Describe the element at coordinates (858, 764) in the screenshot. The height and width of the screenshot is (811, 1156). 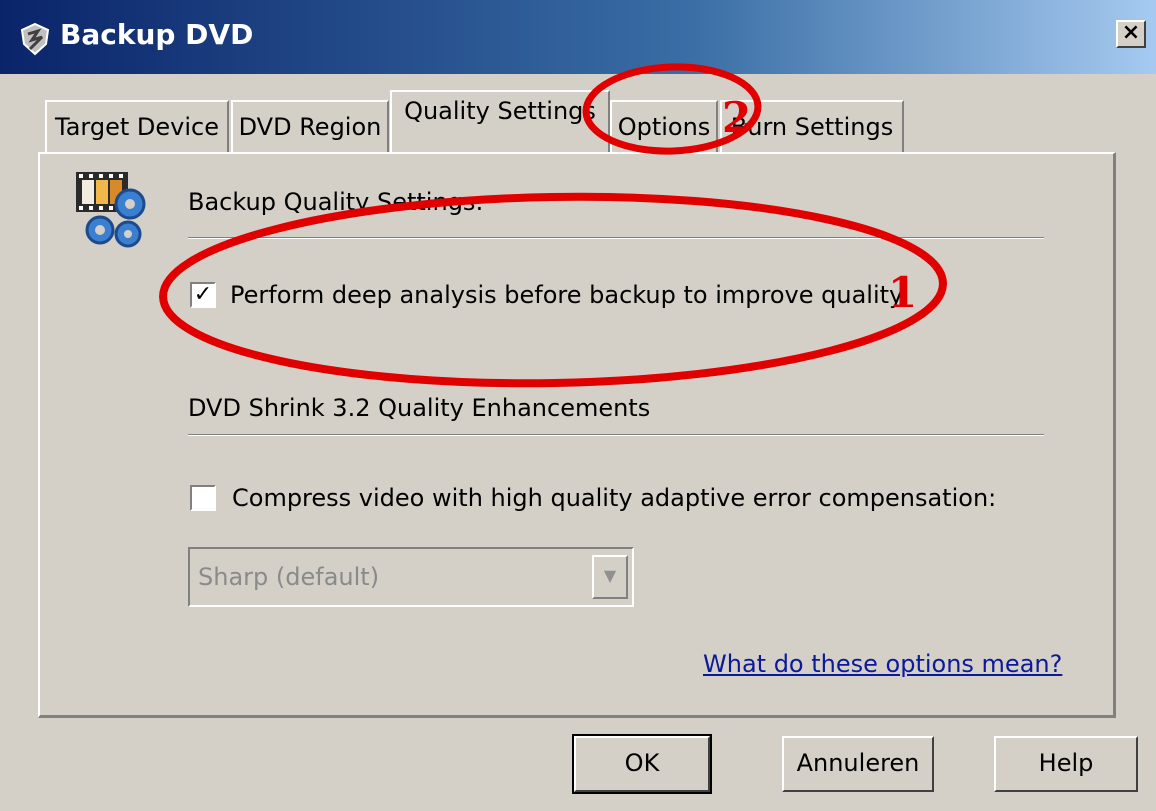
I see `cancel-button: Annuleren` at that location.